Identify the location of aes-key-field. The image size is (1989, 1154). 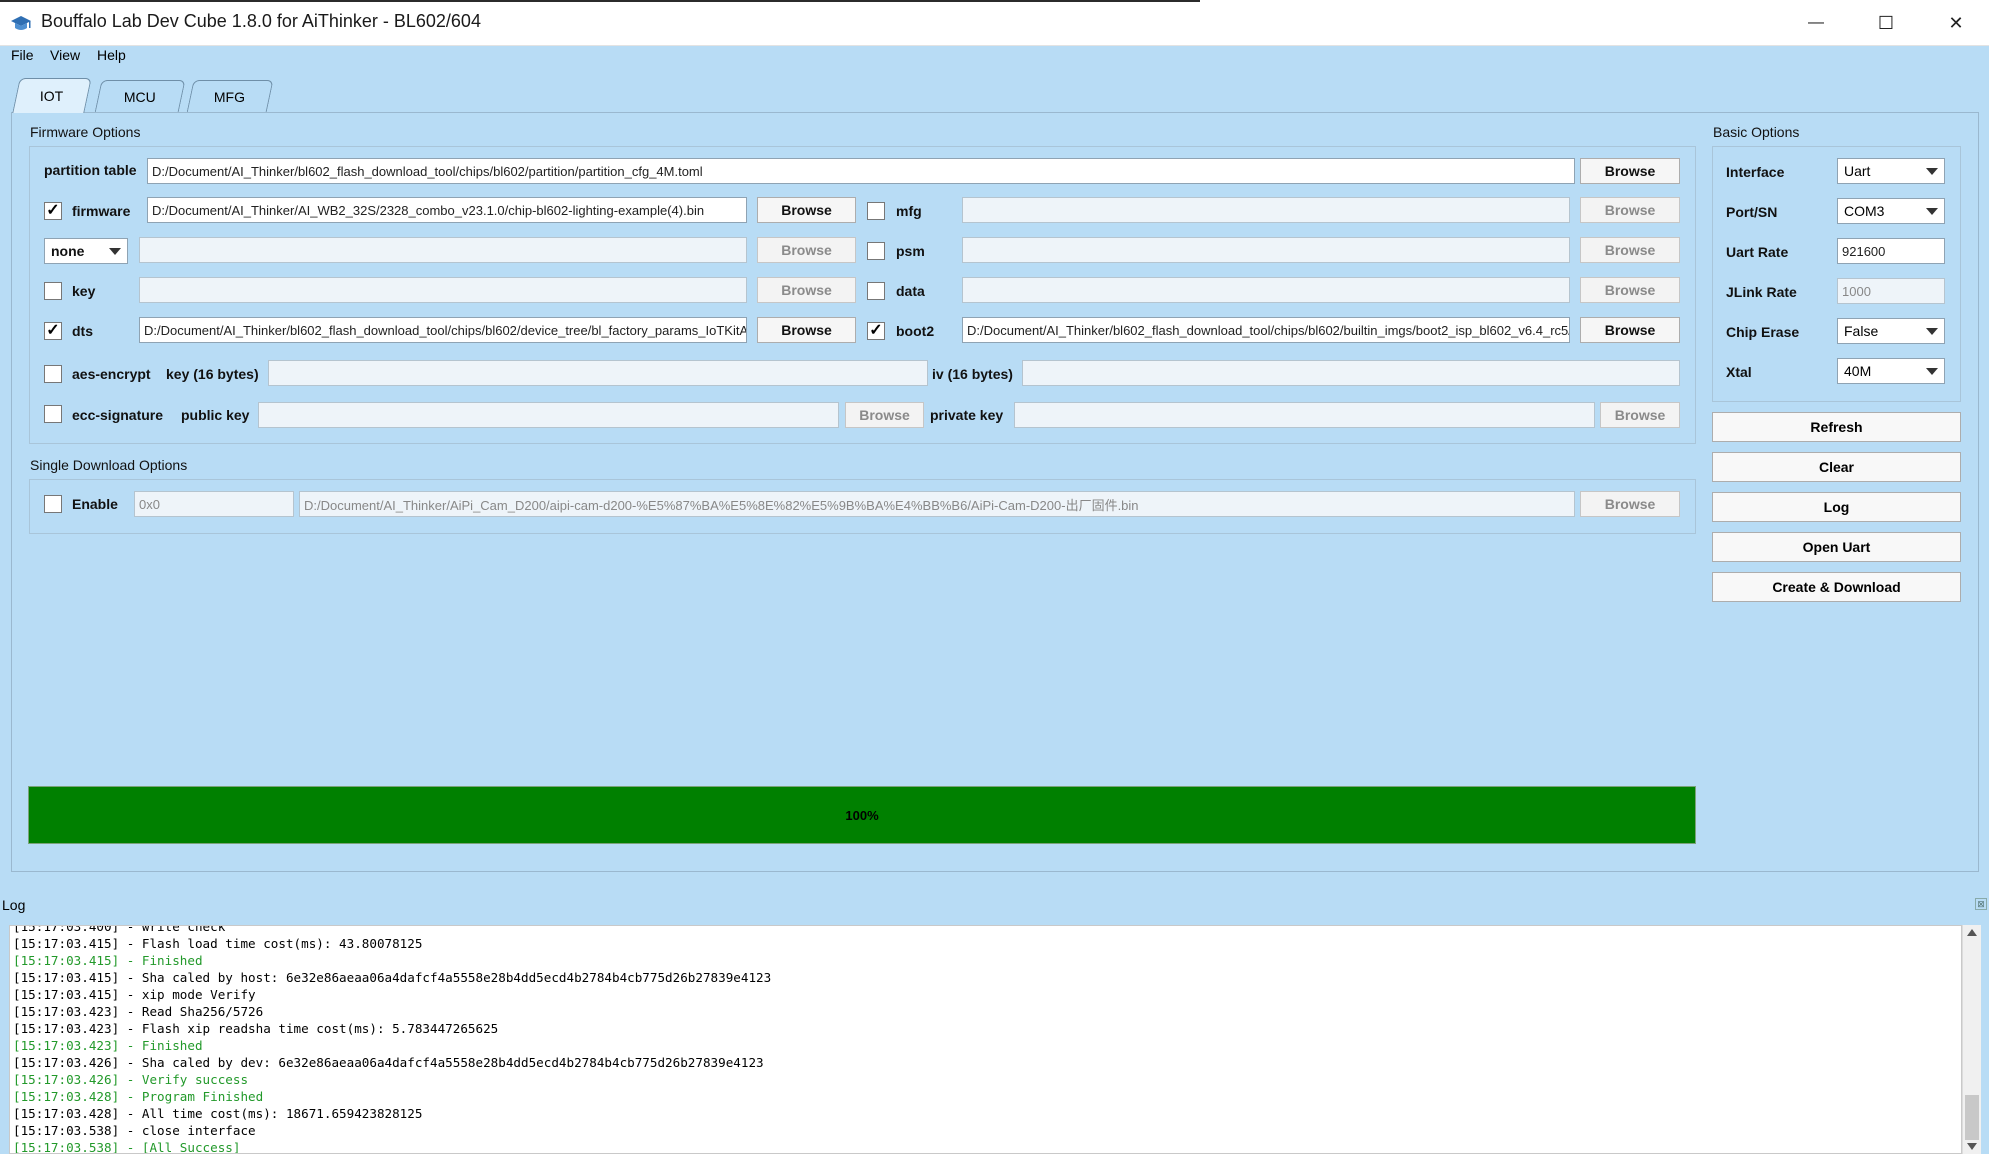
(598, 373).